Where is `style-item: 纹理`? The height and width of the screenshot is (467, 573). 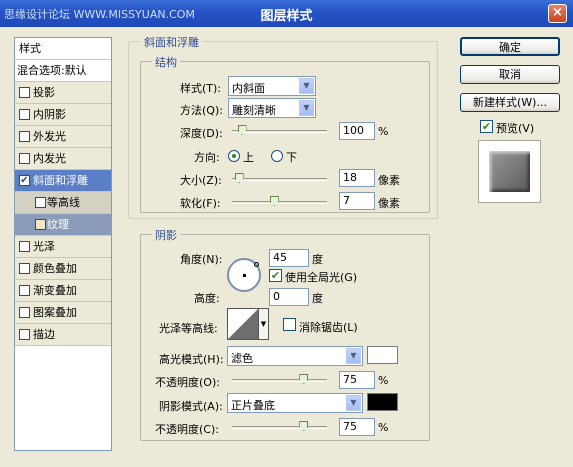 style-item: 纹理 is located at coordinates (63, 225).